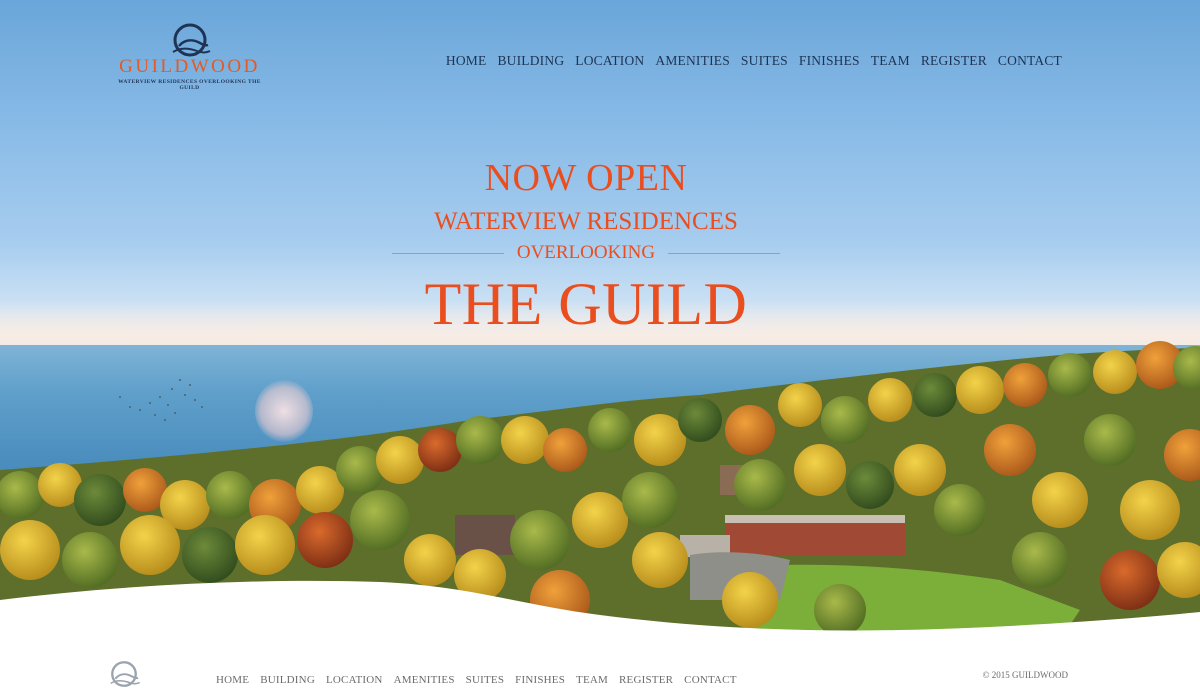 This screenshot has width=1200, height=700. I want to click on headline-the-guild: THE GUILD, so click(586, 304).